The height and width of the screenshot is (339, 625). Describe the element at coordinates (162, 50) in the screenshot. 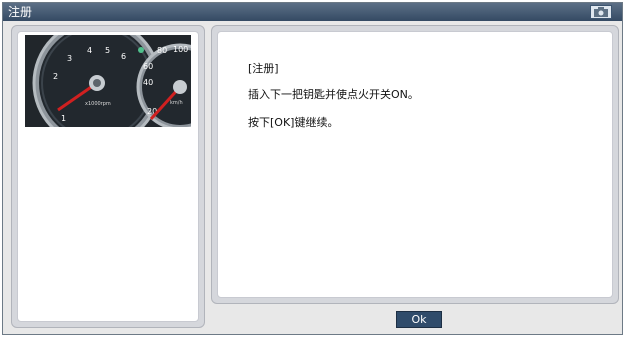

I see `speed-label-80: 80` at that location.